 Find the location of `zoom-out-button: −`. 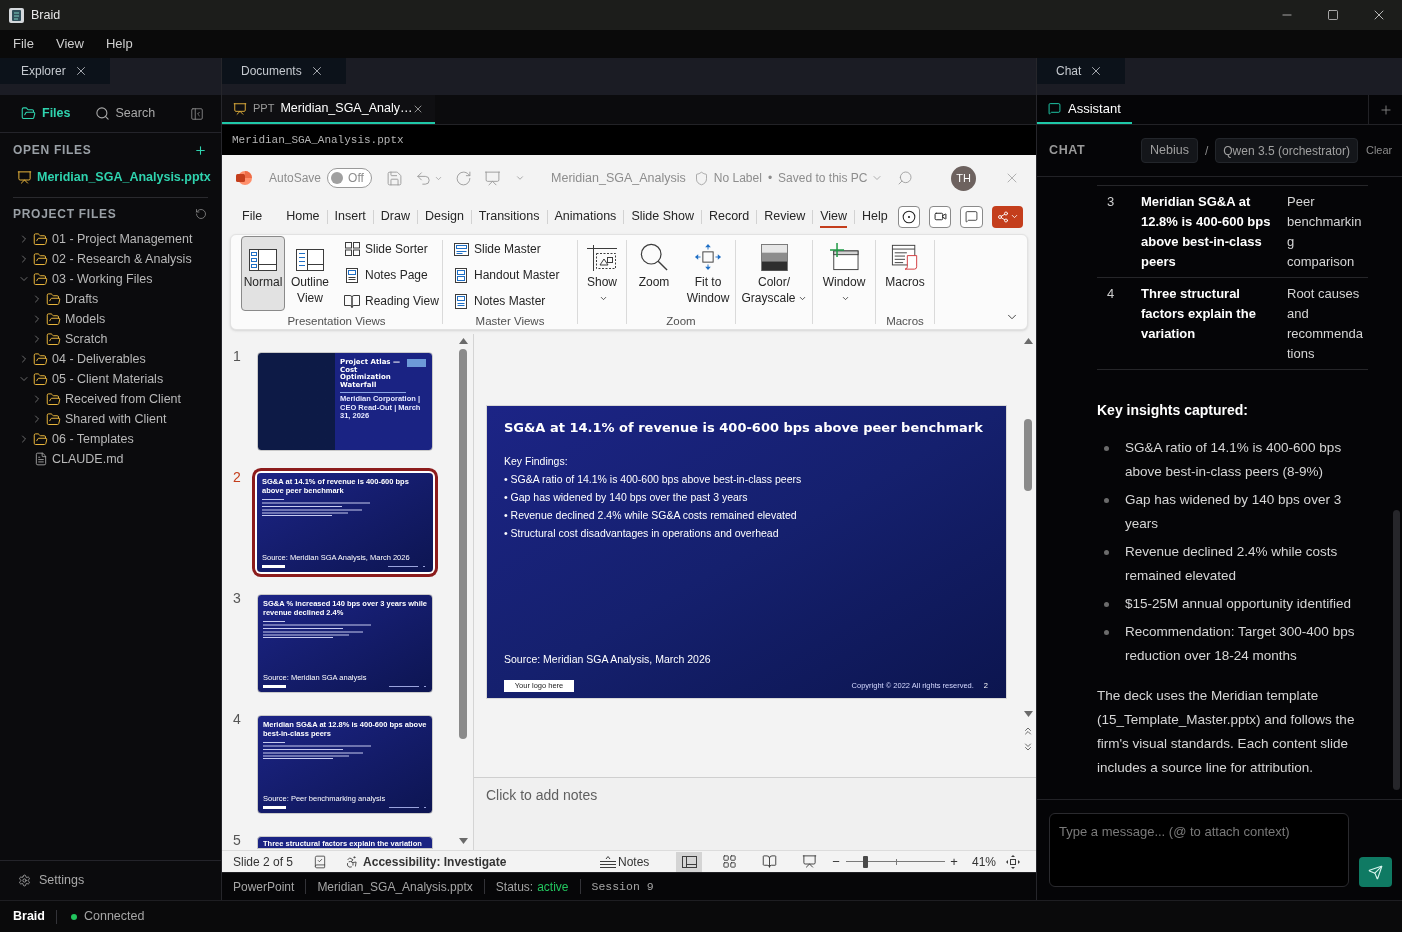

zoom-out-button: − is located at coordinates (836, 861).